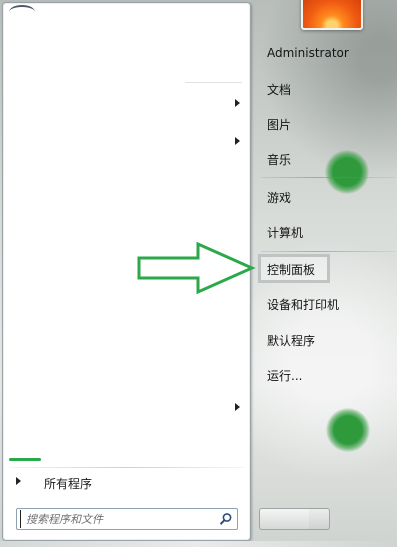 The width and height of the screenshot is (397, 547). I want to click on new-program-marker, so click(25, 459).